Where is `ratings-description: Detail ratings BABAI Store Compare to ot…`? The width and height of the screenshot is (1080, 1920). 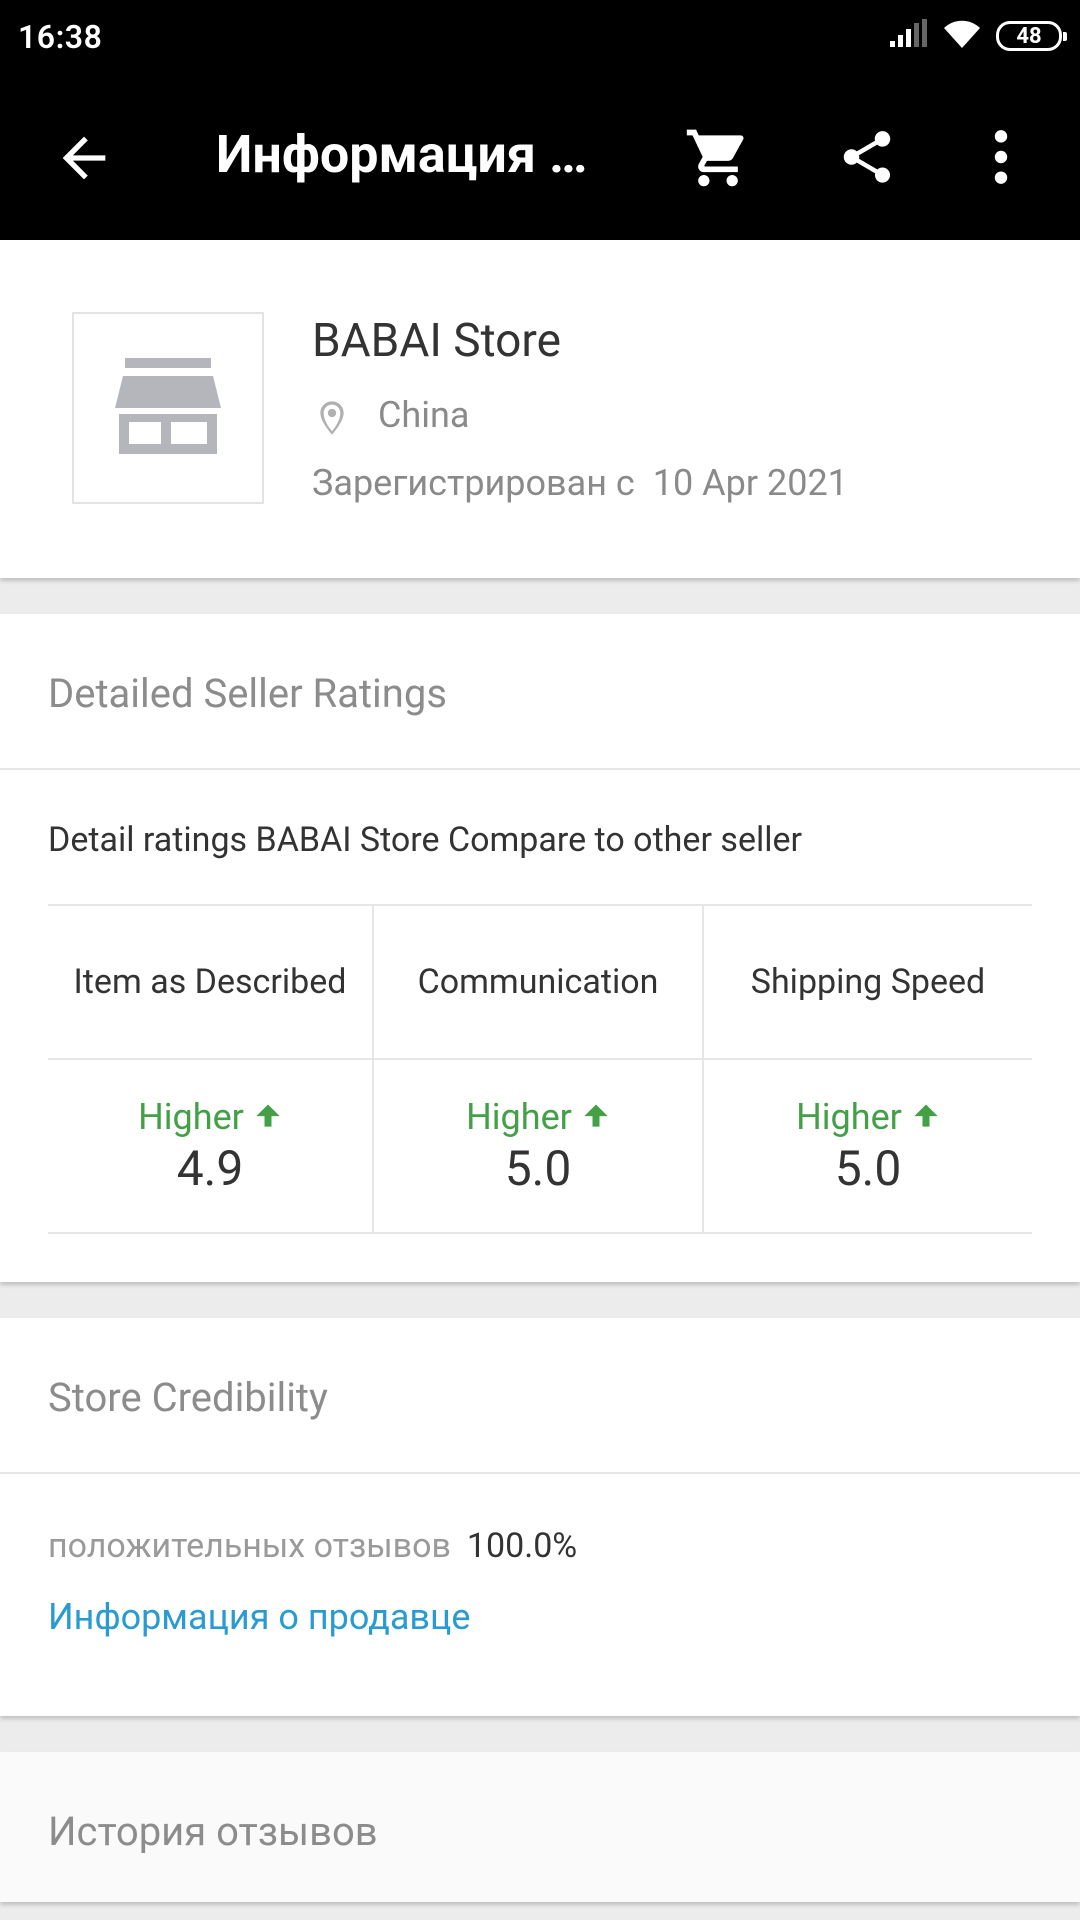 ratings-description: Detail ratings BABAI Store Compare to ot… is located at coordinates (425, 840).